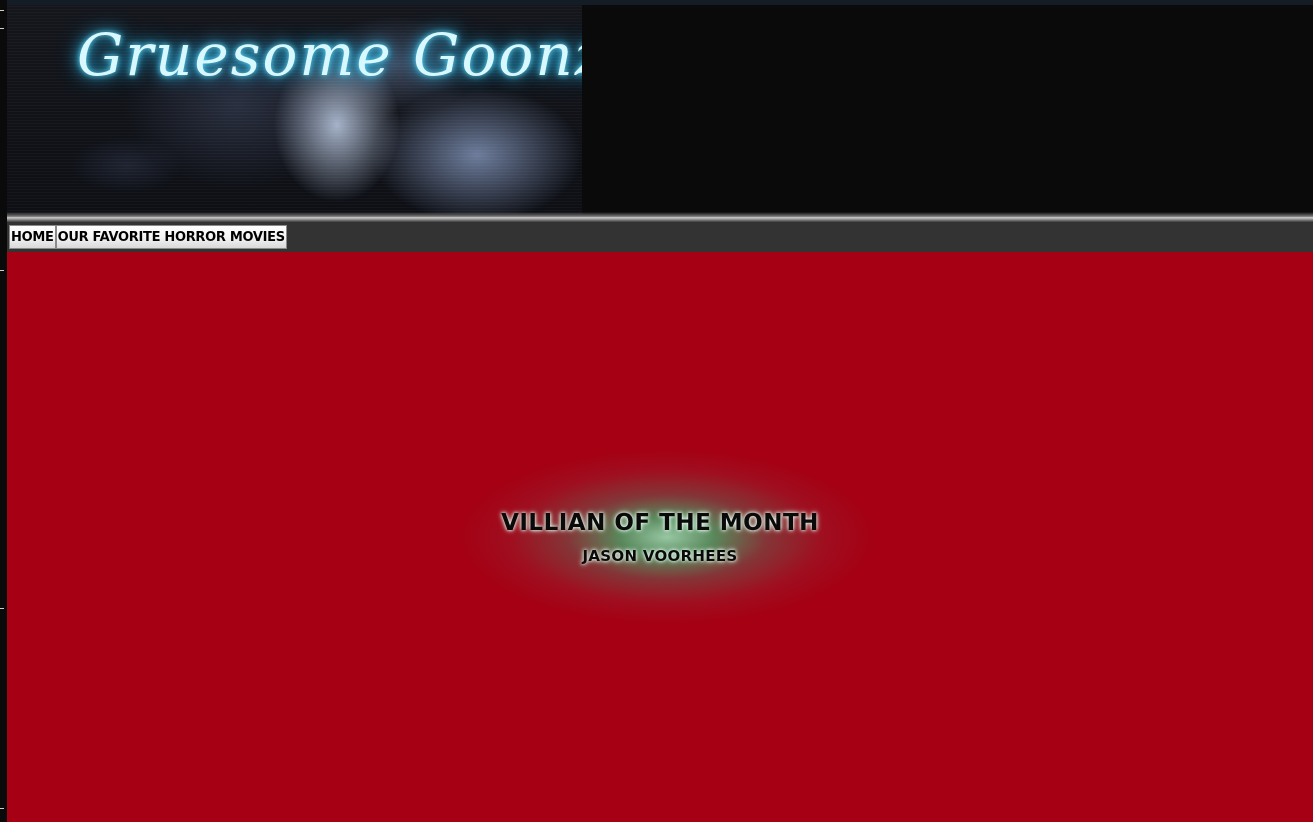 The width and height of the screenshot is (1313, 822). Describe the element at coordinates (660, 556) in the screenshot. I see `villain-name: JASON VOORHEES` at that location.